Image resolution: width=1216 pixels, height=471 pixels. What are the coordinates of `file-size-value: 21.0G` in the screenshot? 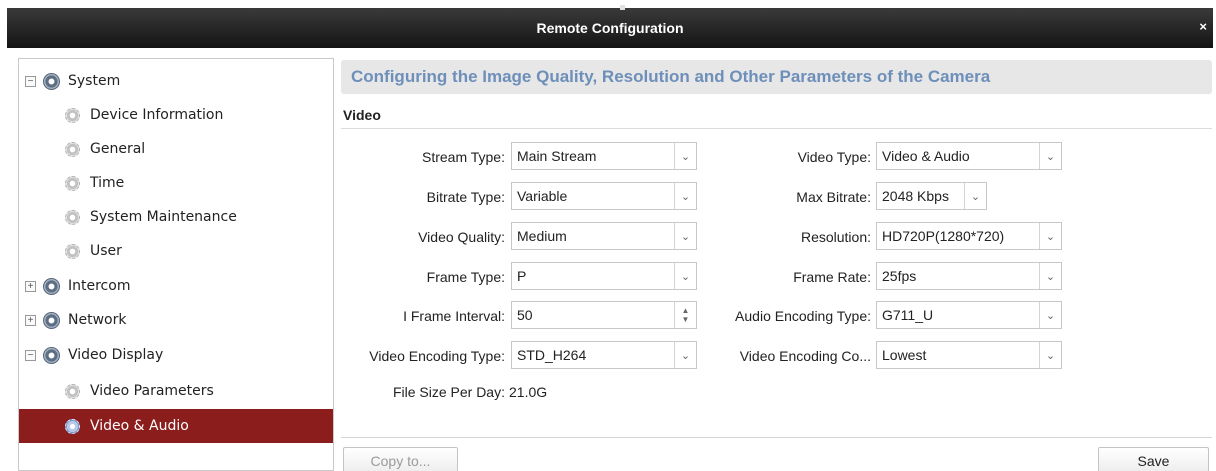 It's located at (528, 392).